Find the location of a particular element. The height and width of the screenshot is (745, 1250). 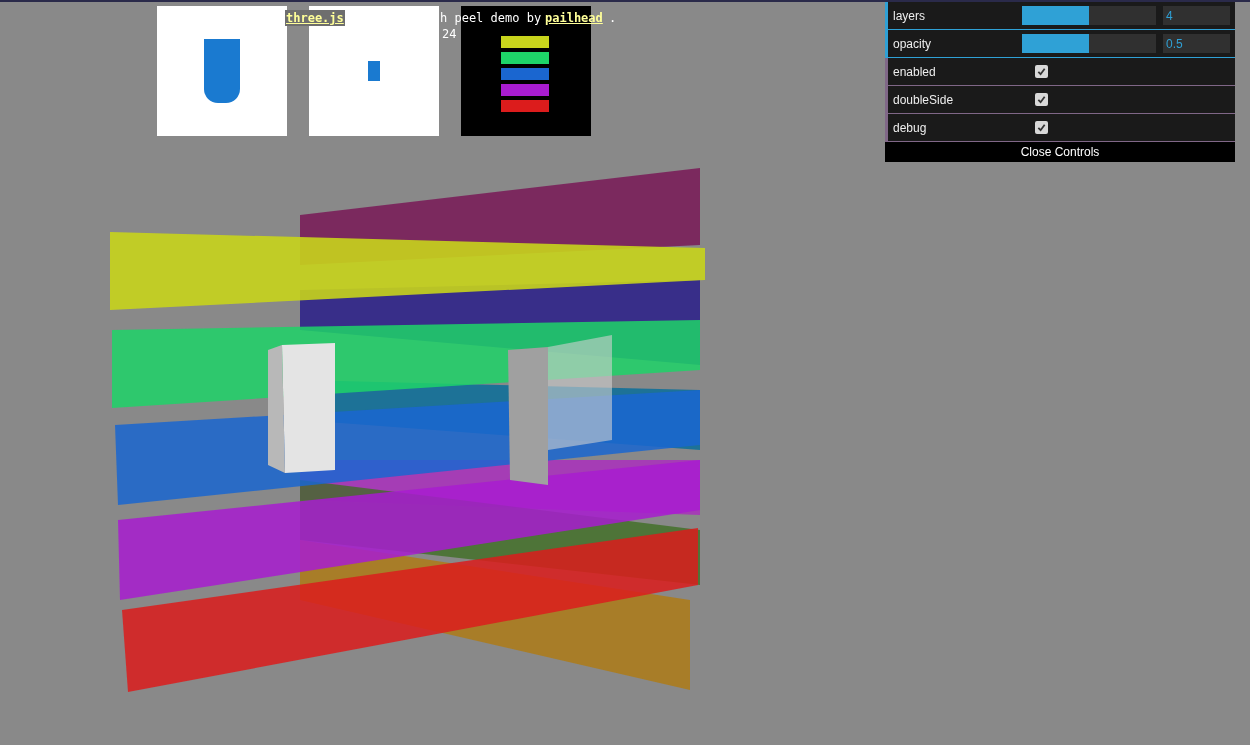

close-controls-button: Close Controls is located at coordinates (1060, 152).